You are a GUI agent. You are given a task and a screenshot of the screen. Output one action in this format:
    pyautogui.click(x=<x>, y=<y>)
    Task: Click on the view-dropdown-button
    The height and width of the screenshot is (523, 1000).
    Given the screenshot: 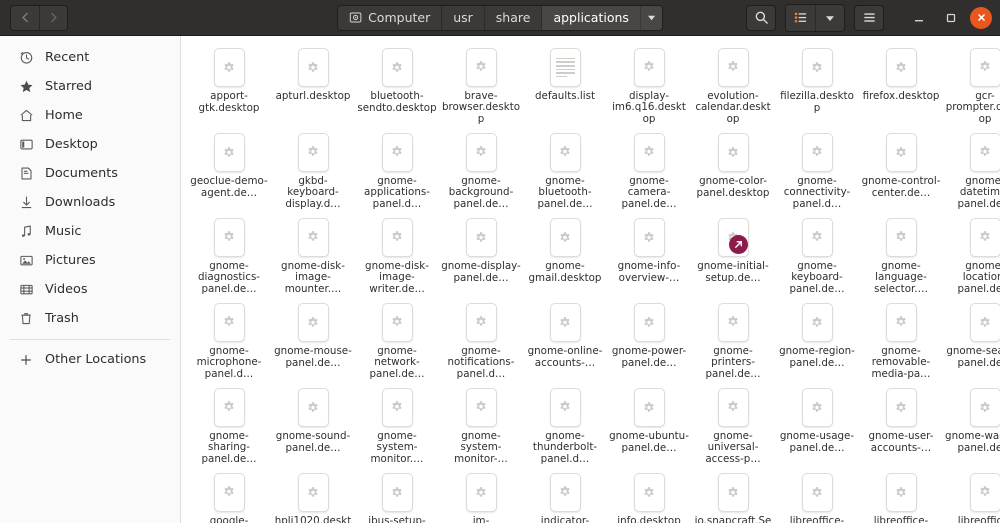 What is the action you would take?
    pyautogui.click(x=829, y=17)
    